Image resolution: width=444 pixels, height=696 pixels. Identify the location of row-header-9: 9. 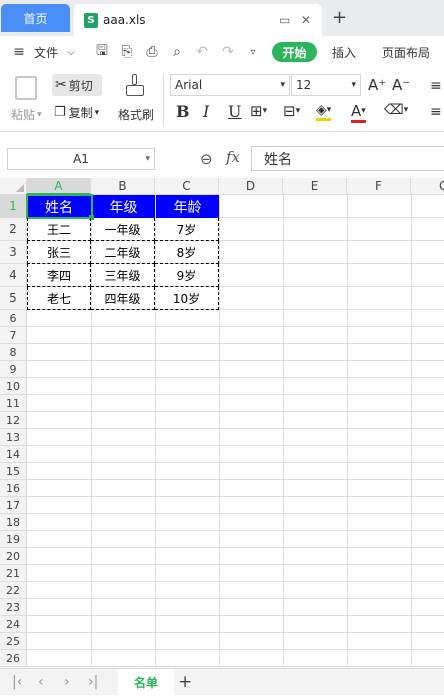
(13, 369).